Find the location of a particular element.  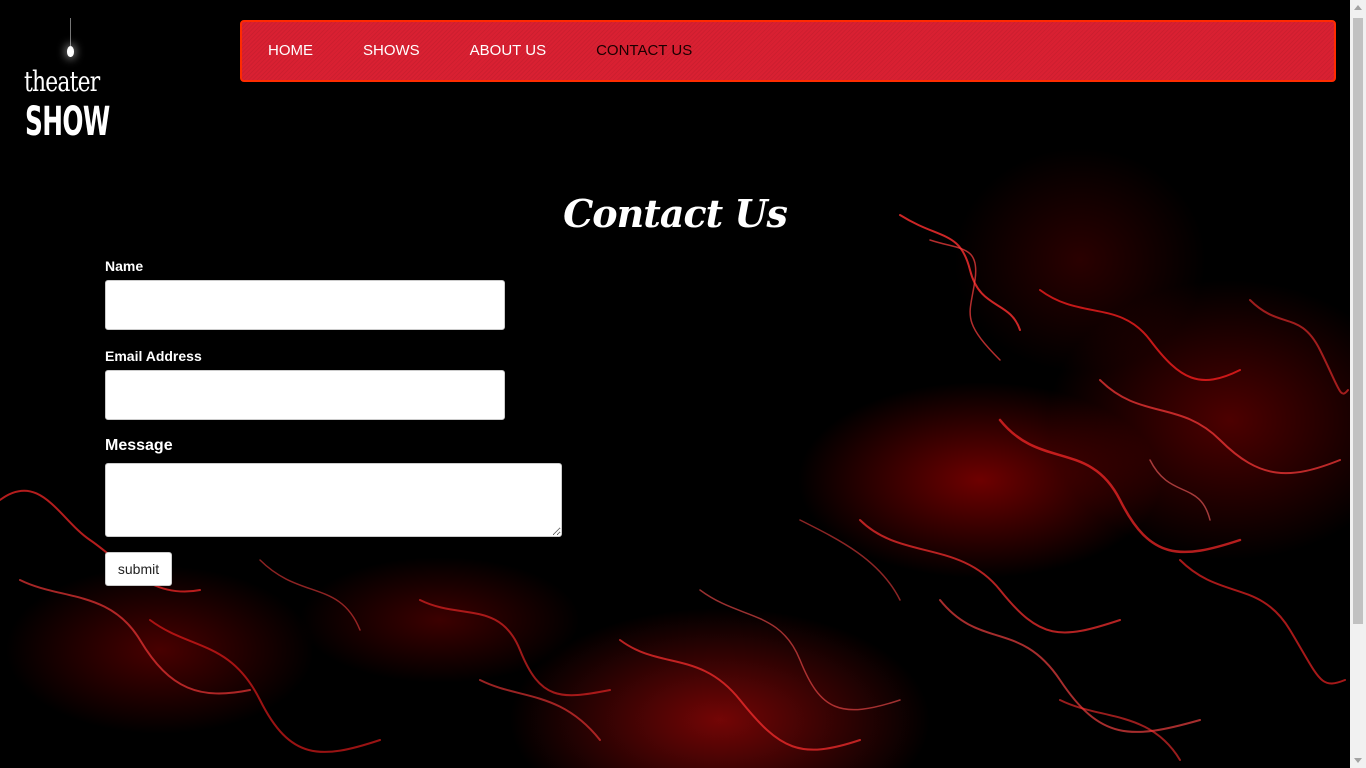

scroll-up-arrow-icon is located at coordinates (1358, 7).